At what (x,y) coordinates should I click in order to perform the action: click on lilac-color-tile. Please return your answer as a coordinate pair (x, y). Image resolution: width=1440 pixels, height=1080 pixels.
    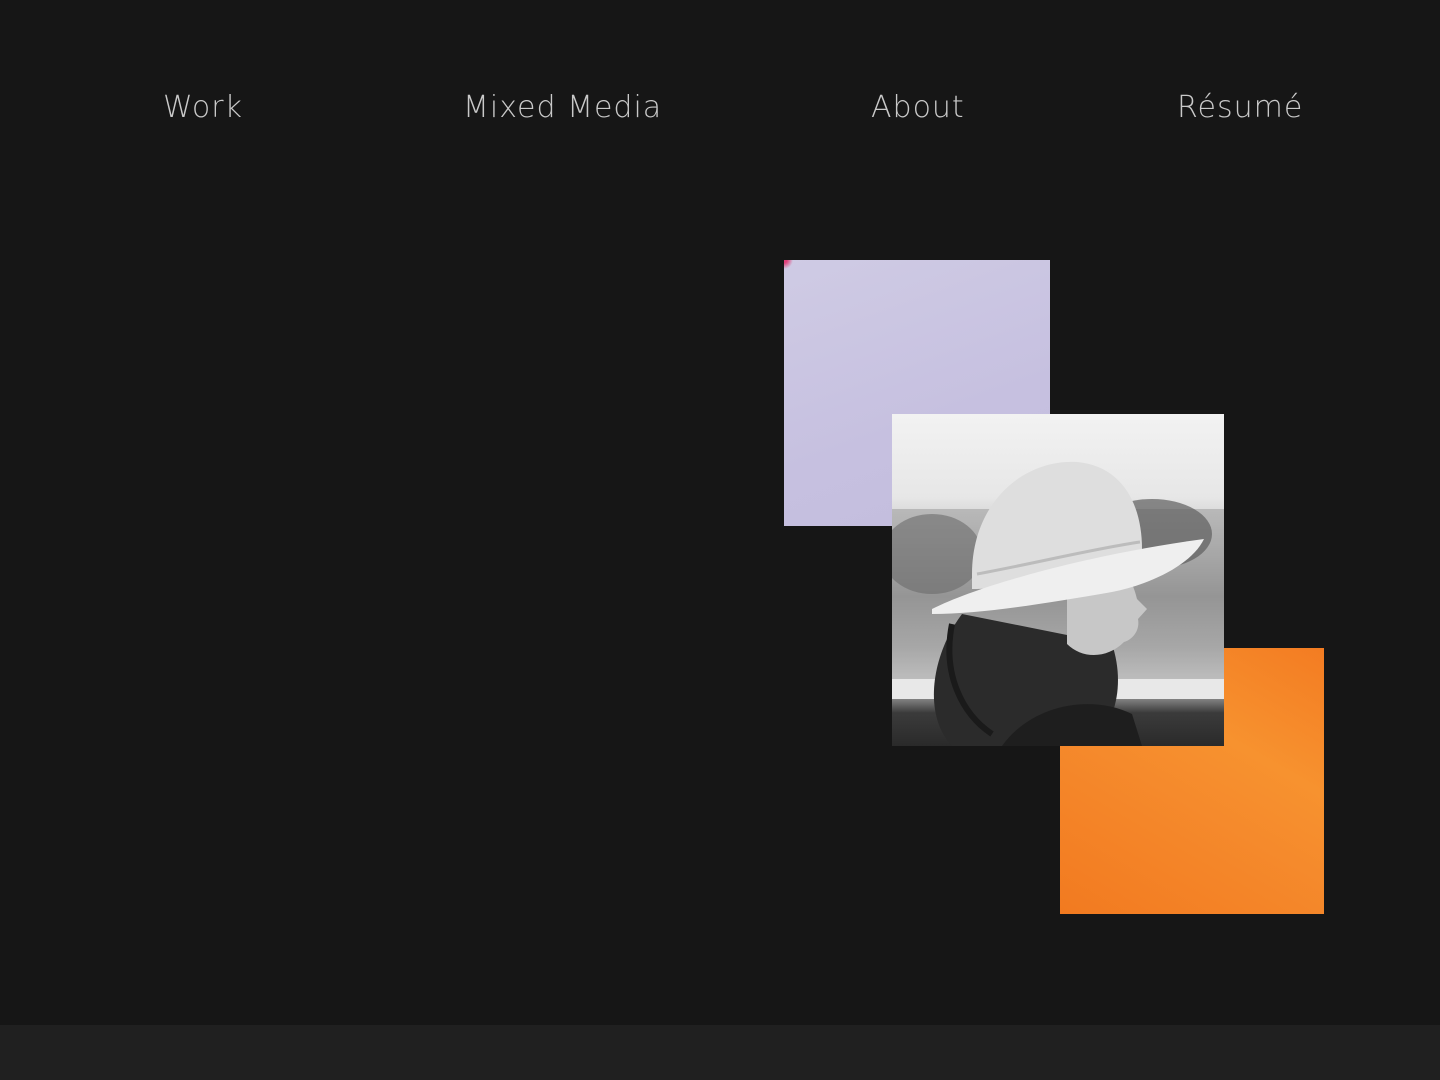
    Looking at the image, I should click on (917, 393).